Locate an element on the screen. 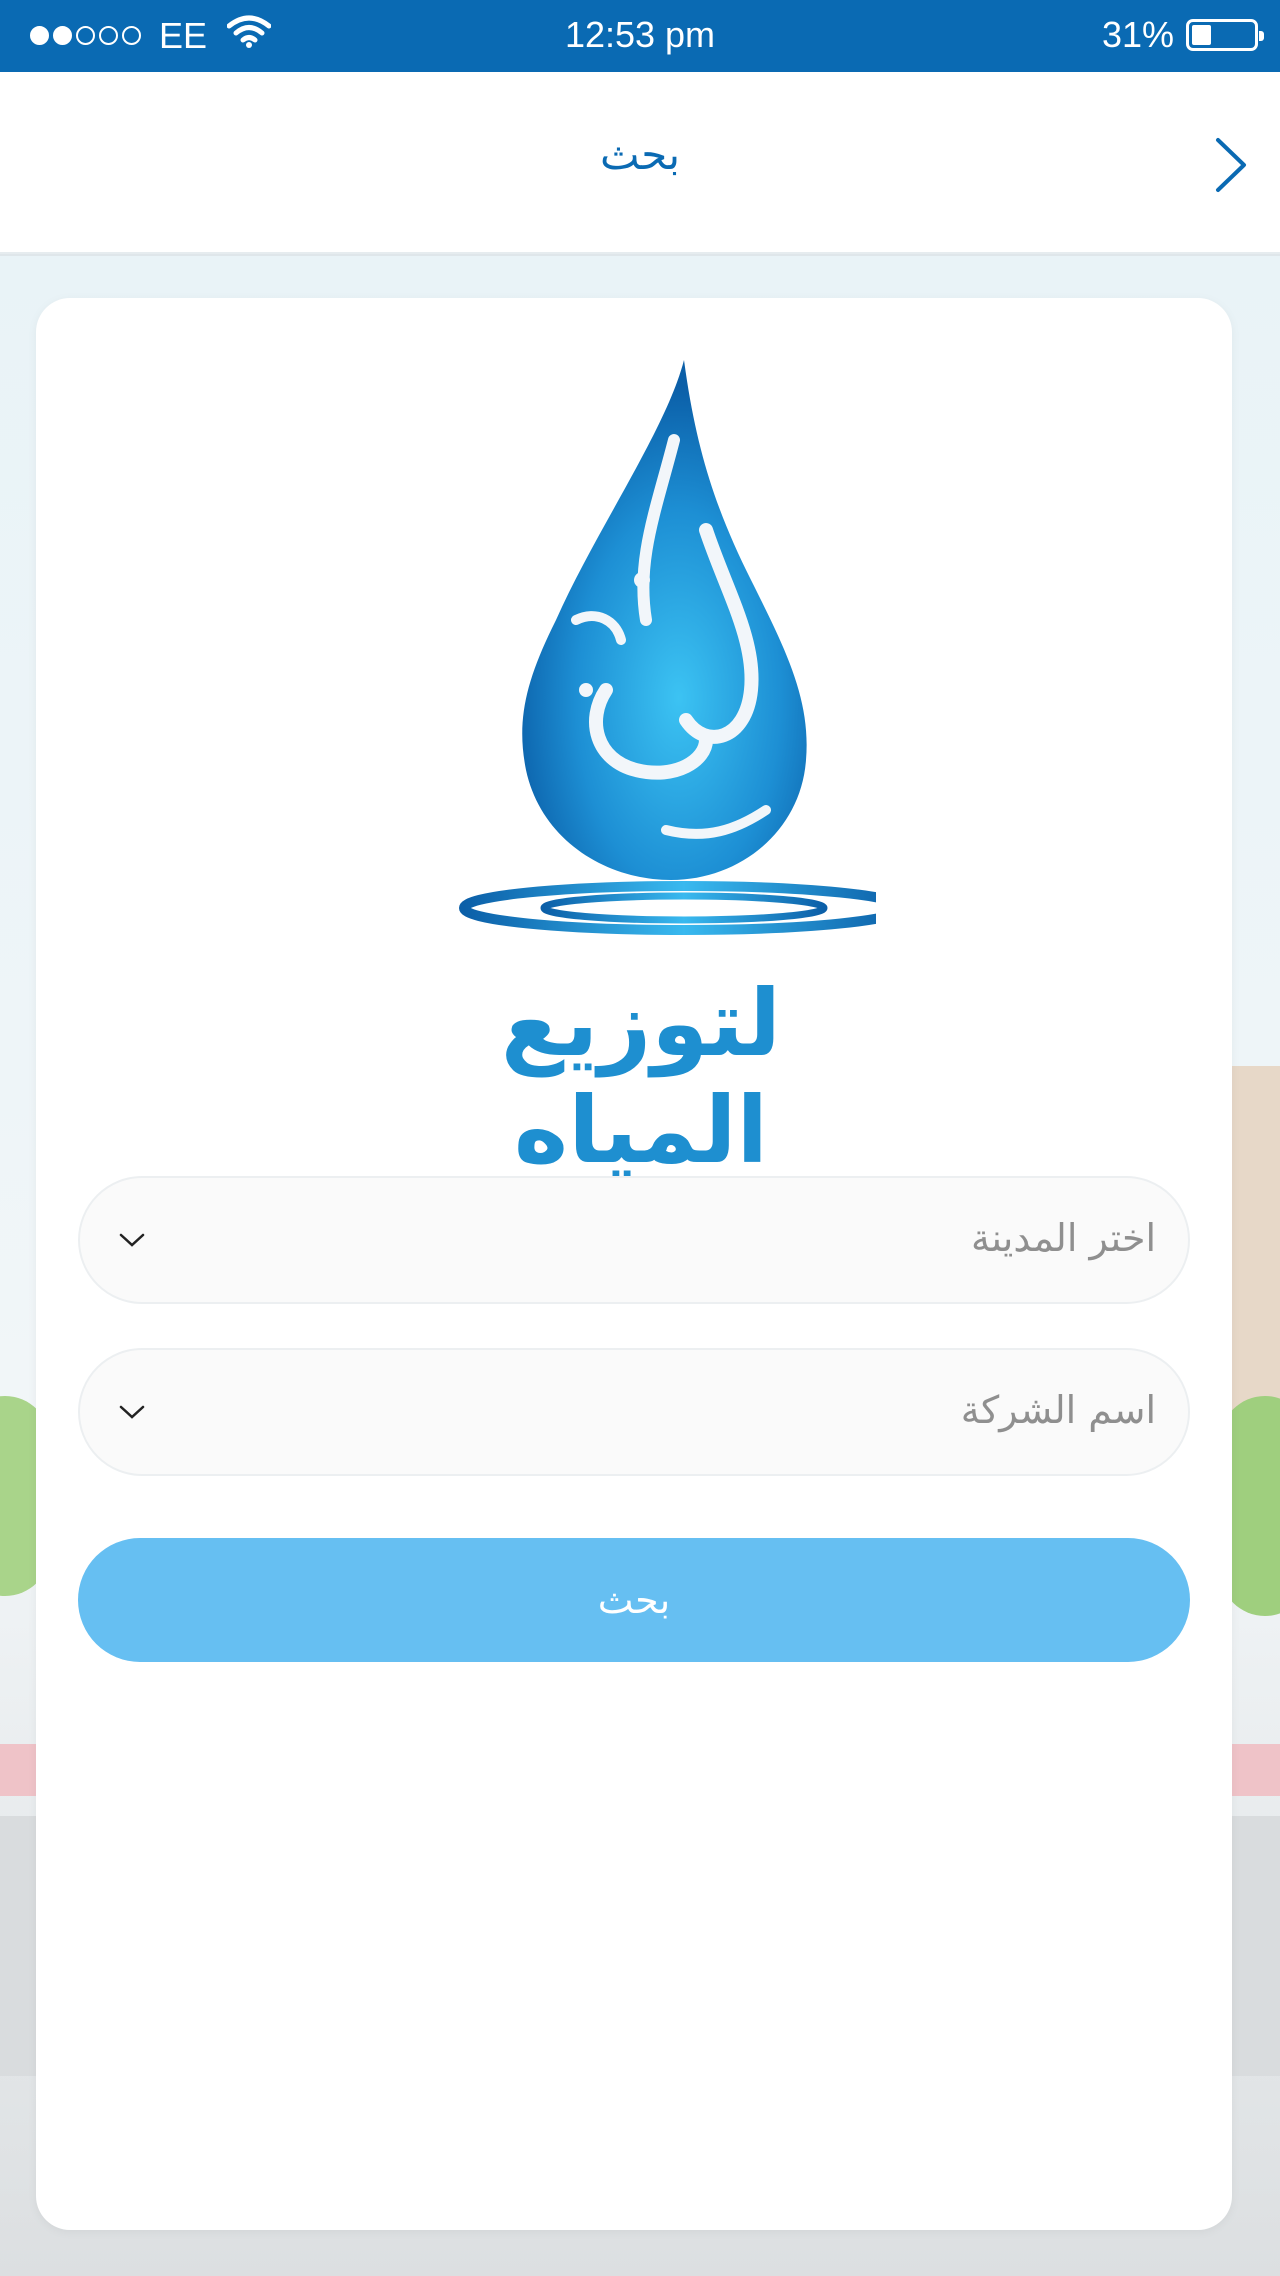 The height and width of the screenshot is (2276, 1280). battery-level is located at coordinates (1201, 35).